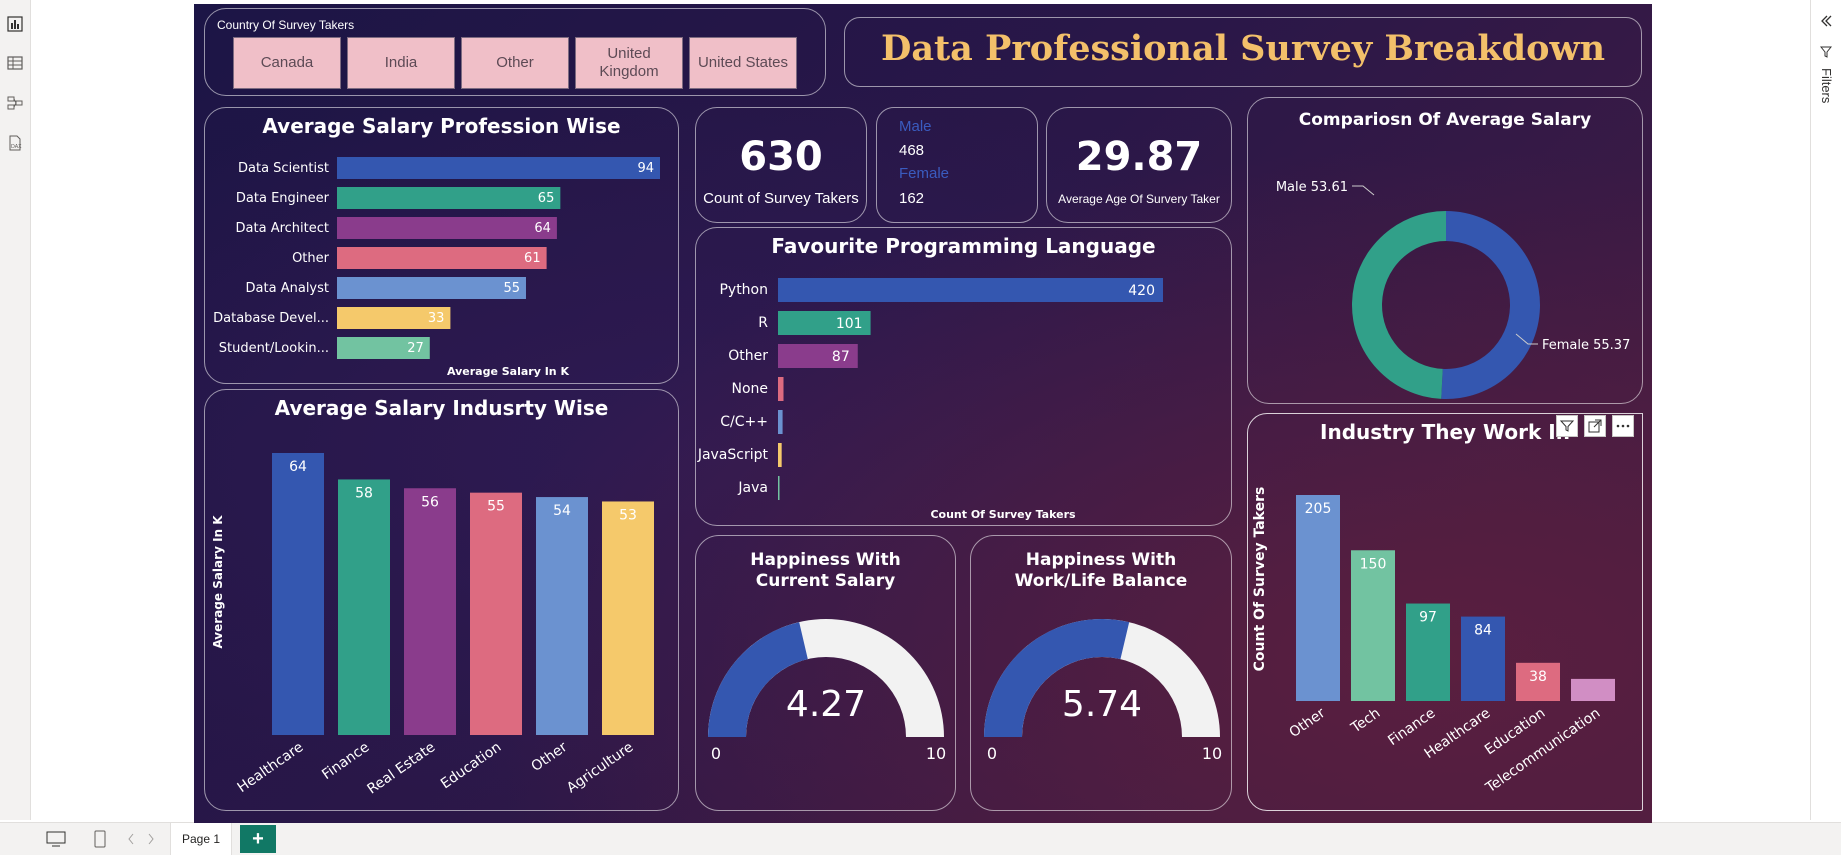 The image size is (1841, 855). I want to click on industry-salary-value-agriculture: 53, so click(628, 515).